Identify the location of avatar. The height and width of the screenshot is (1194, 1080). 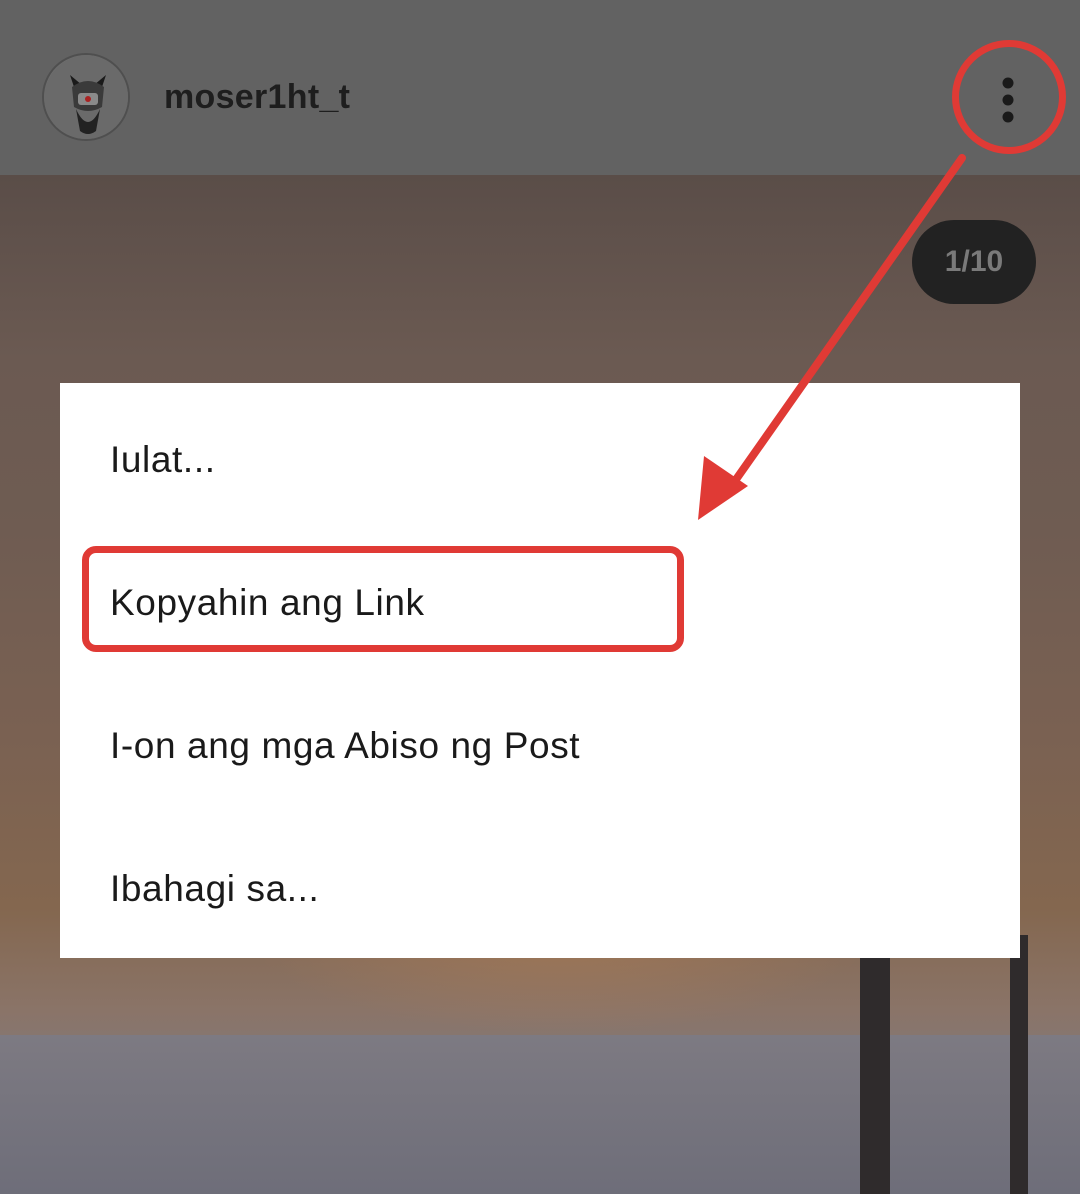
(86, 97).